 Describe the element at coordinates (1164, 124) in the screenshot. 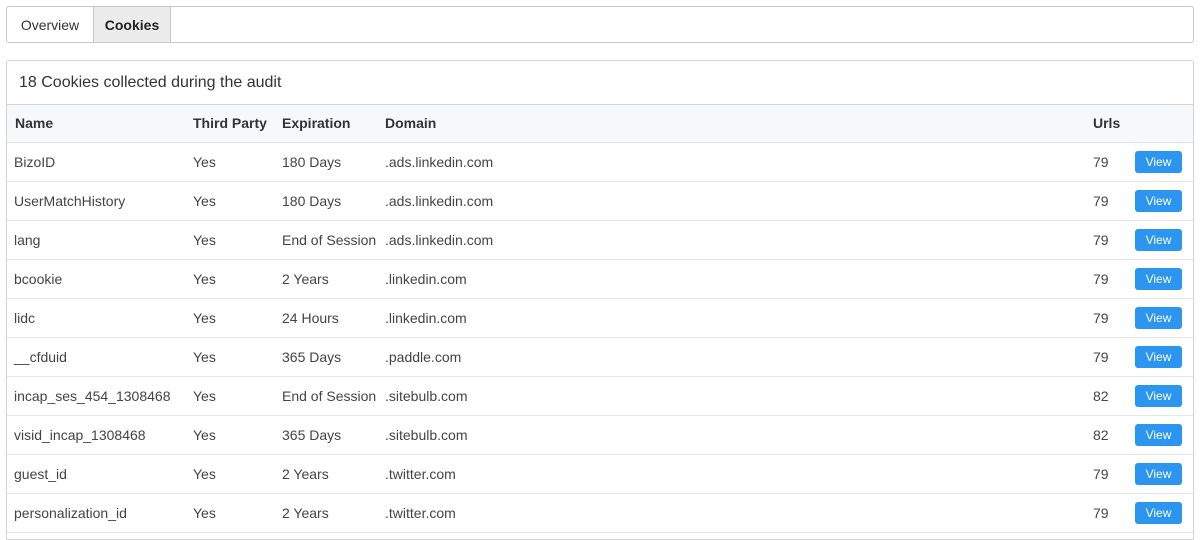

I see `column-header-action` at that location.